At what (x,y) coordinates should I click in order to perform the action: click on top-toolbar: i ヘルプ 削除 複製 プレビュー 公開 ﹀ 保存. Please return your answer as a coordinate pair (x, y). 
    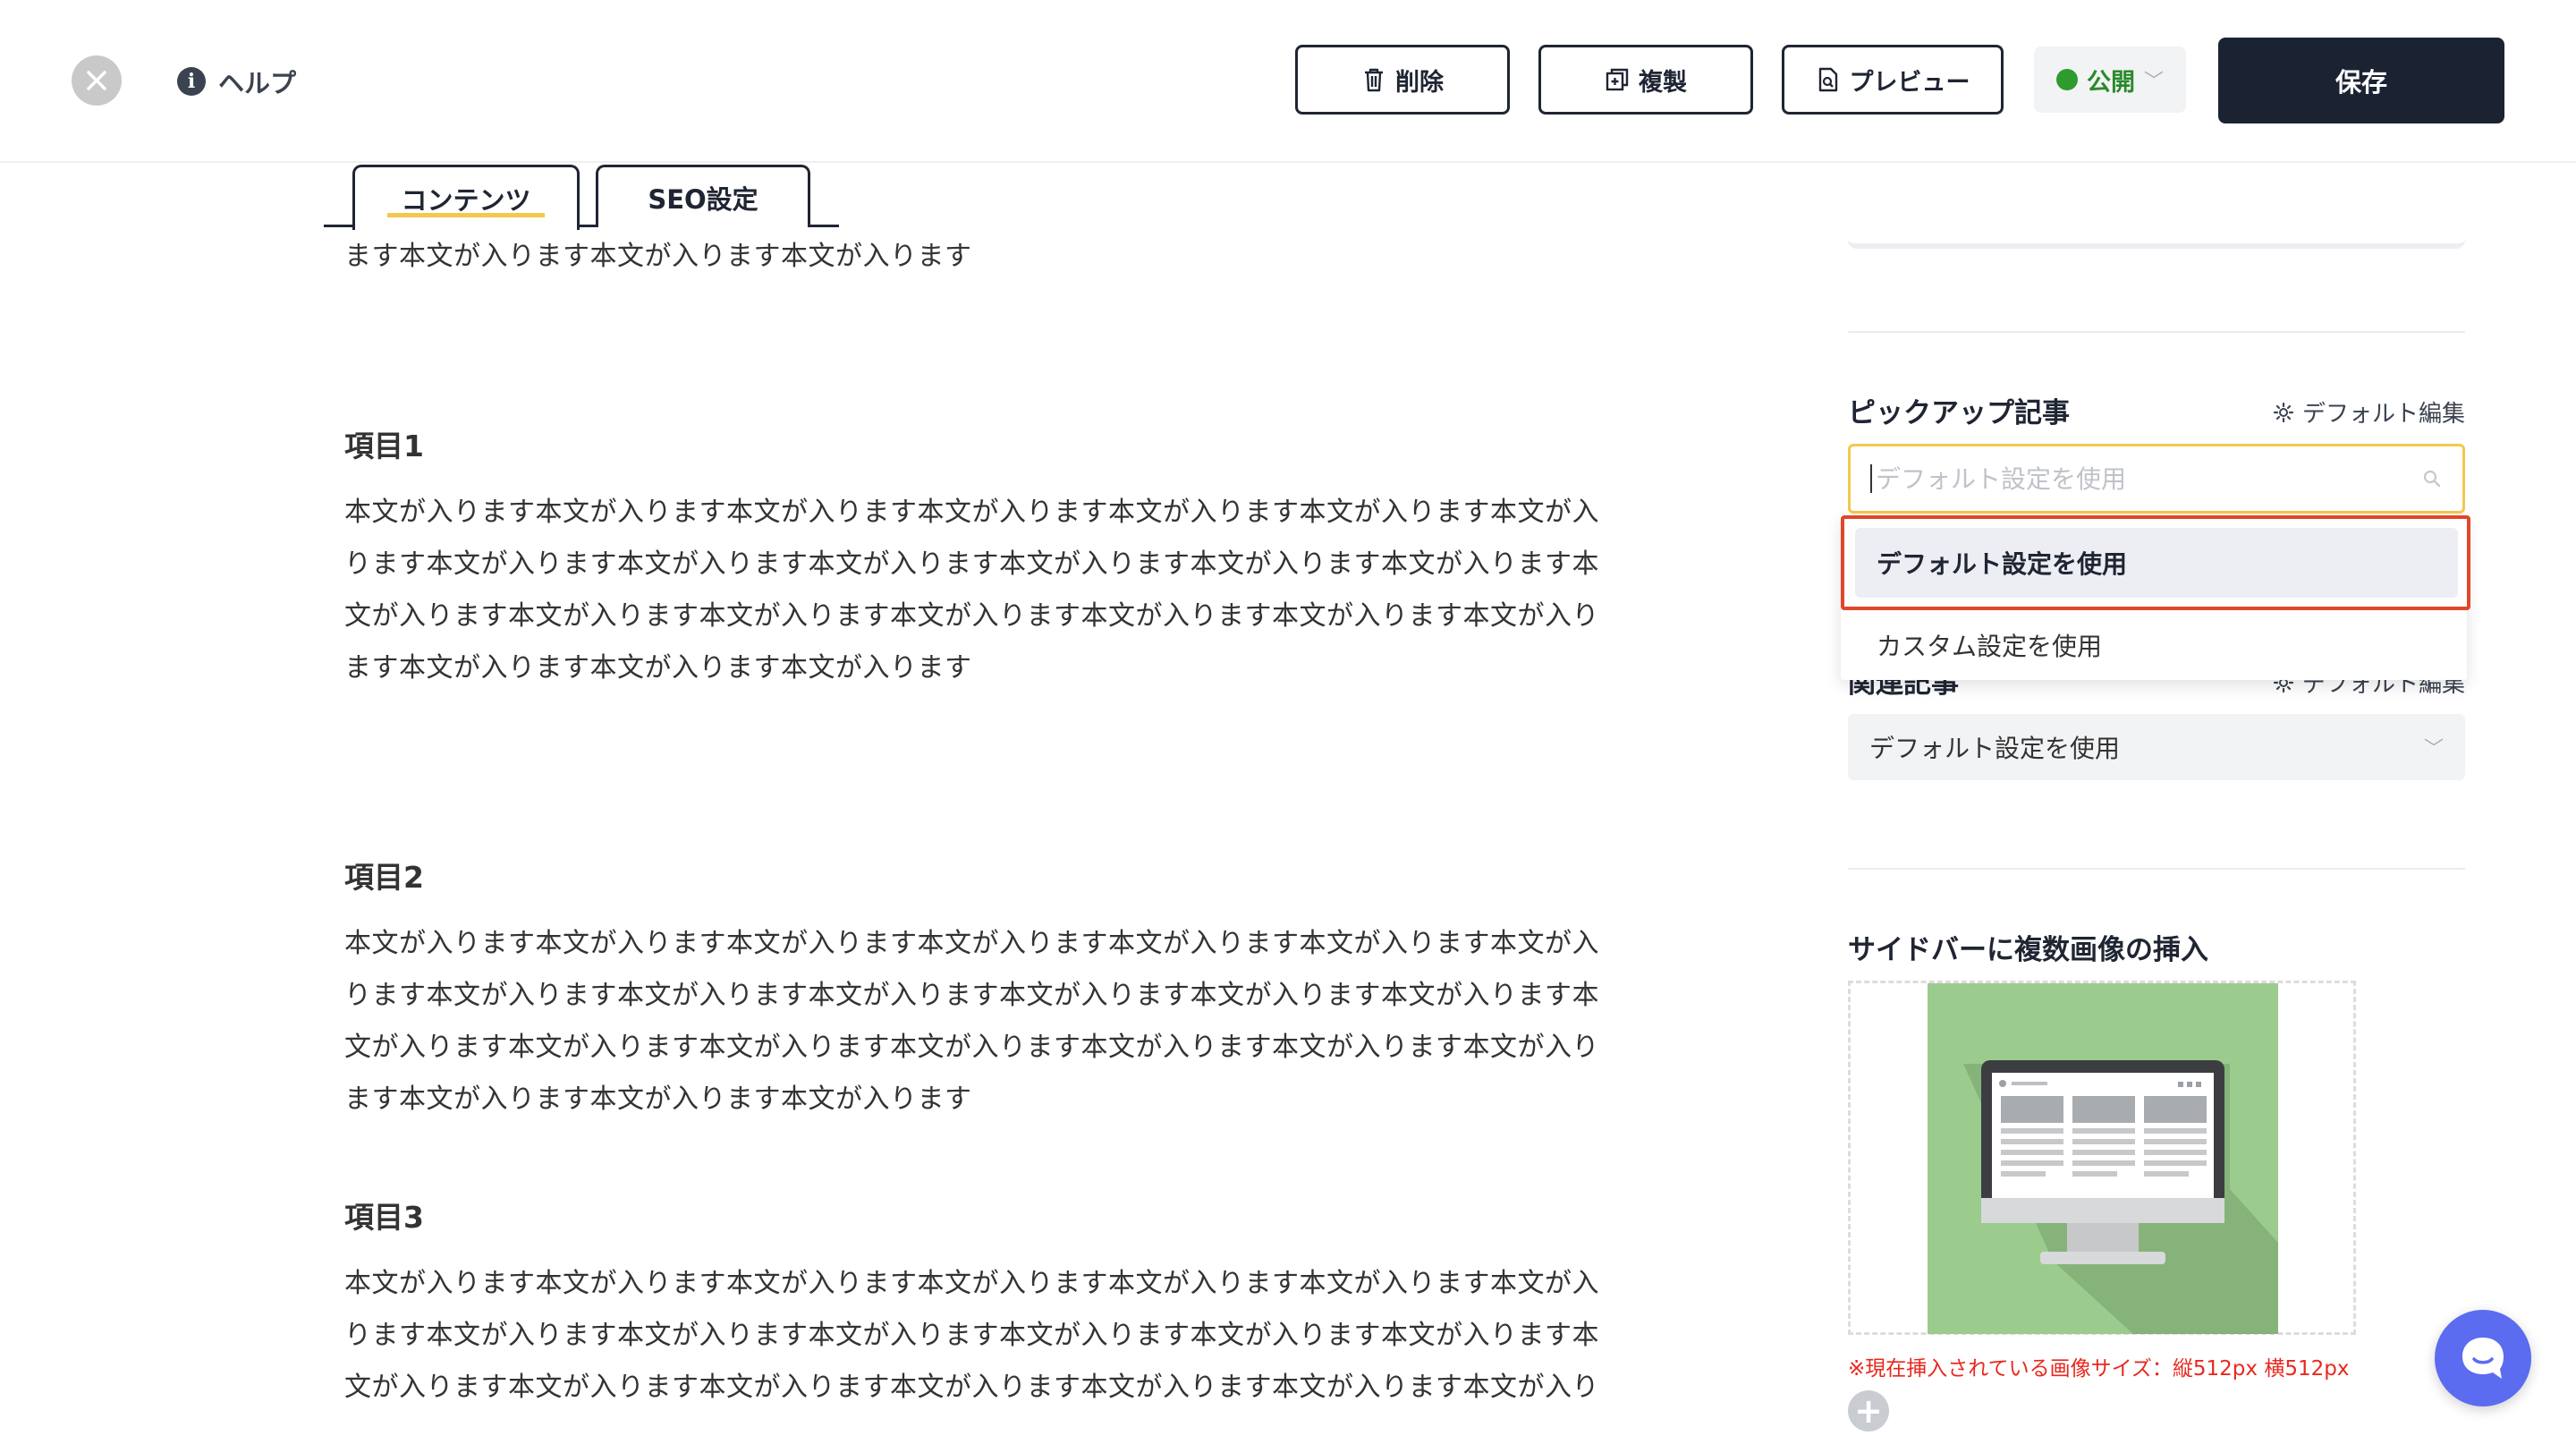
    Looking at the image, I should click on (1288, 81).